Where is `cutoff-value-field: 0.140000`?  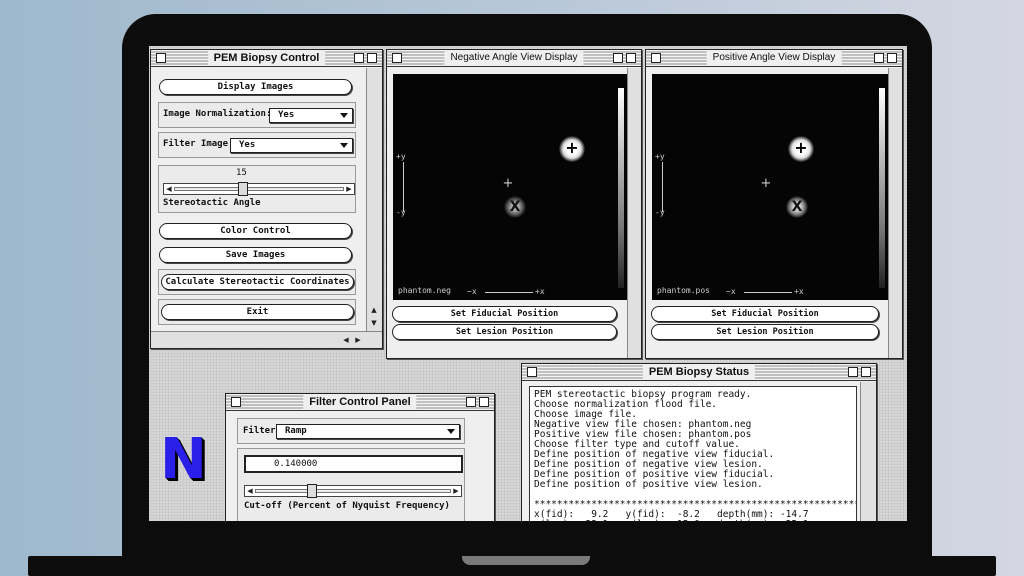
cutoff-value-field: 0.140000 is located at coordinates (353, 464).